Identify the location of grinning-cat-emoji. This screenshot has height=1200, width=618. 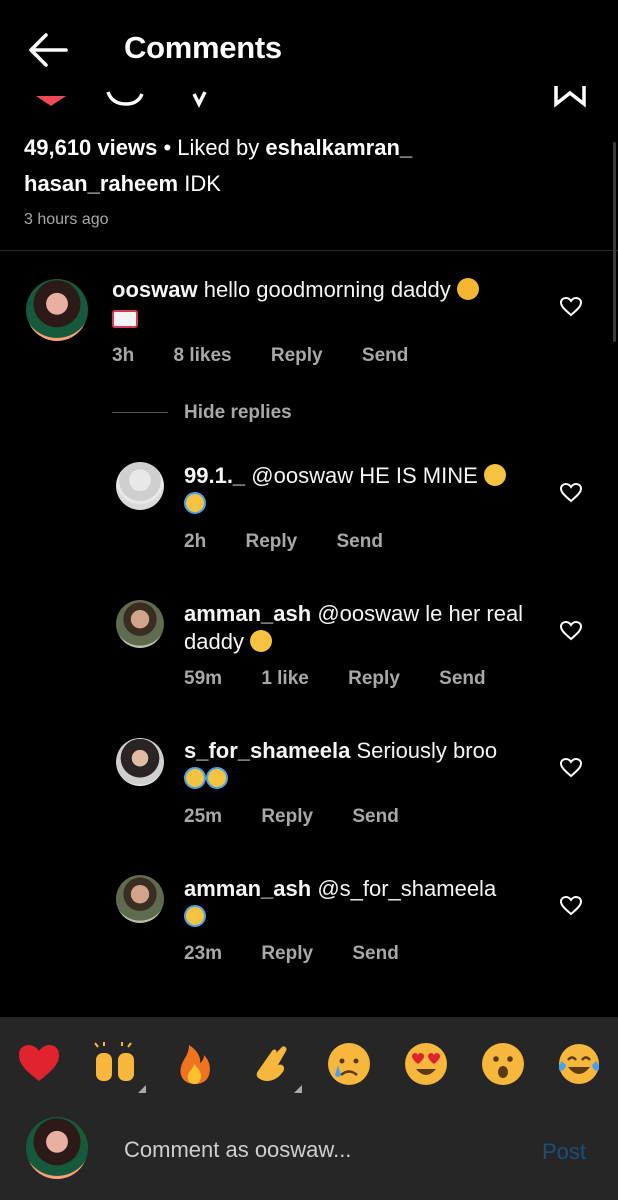
(467, 289).